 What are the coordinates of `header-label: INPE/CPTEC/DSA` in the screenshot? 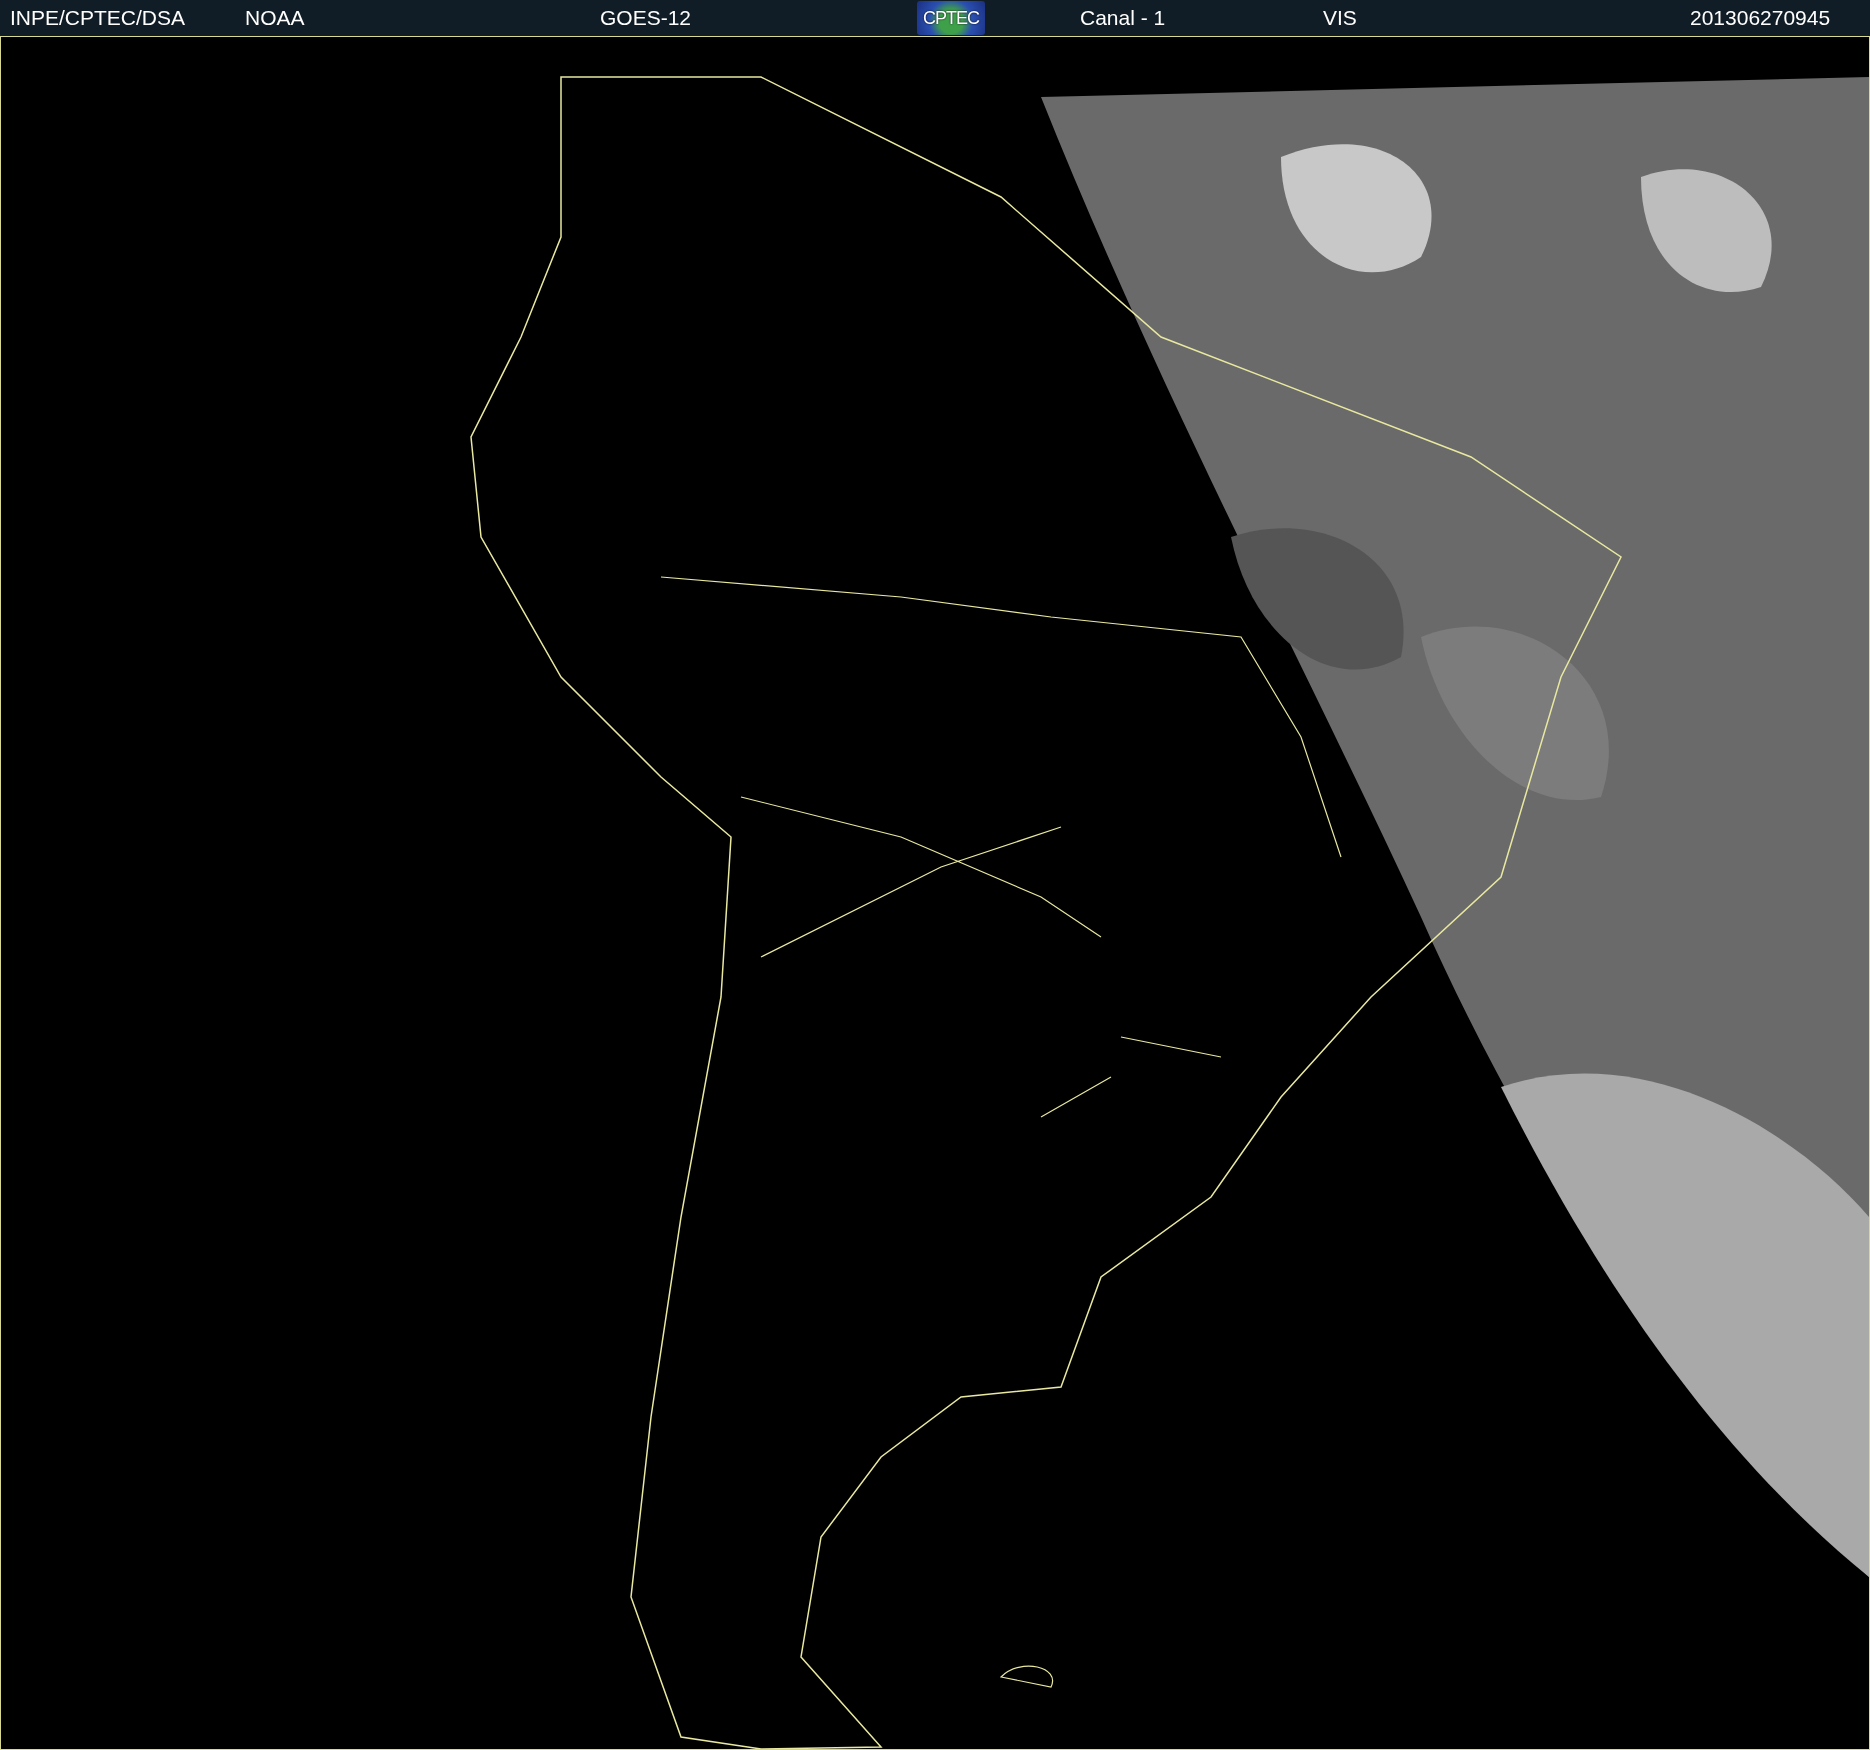 It's located at (98, 18).